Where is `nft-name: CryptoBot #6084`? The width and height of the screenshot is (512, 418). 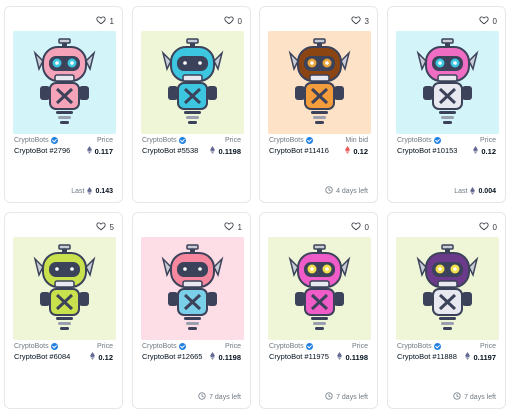
nft-name: CryptoBot #6084 is located at coordinates (42, 357).